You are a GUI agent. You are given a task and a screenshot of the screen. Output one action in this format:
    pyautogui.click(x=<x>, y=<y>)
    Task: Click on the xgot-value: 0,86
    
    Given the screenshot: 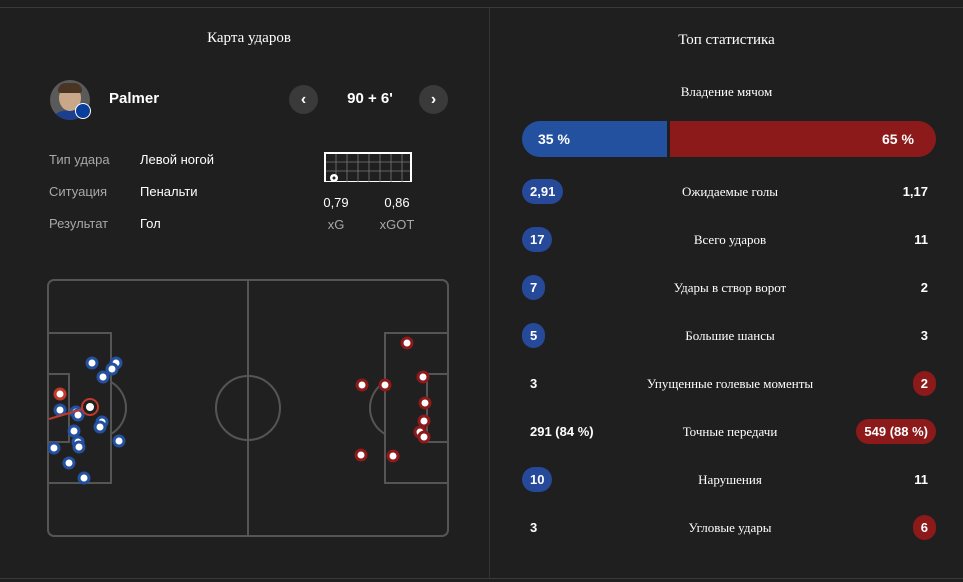 What is the action you would take?
    pyautogui.click(x=397, y=202)
    